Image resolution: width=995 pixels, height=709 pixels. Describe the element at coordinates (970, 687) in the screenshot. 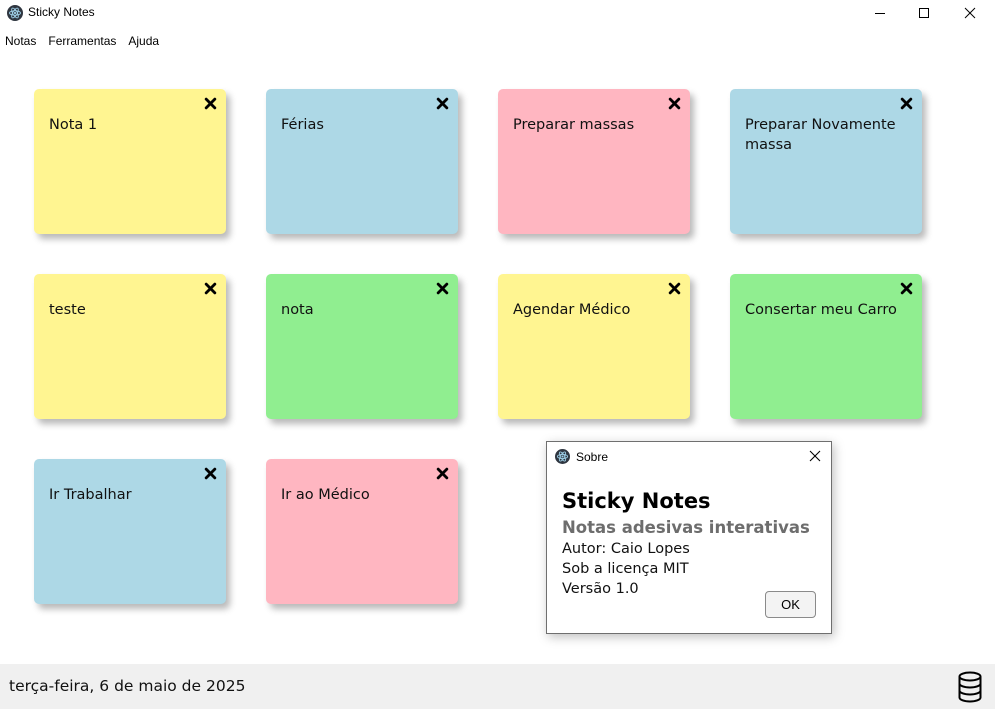

I see `database-icon` at that location.